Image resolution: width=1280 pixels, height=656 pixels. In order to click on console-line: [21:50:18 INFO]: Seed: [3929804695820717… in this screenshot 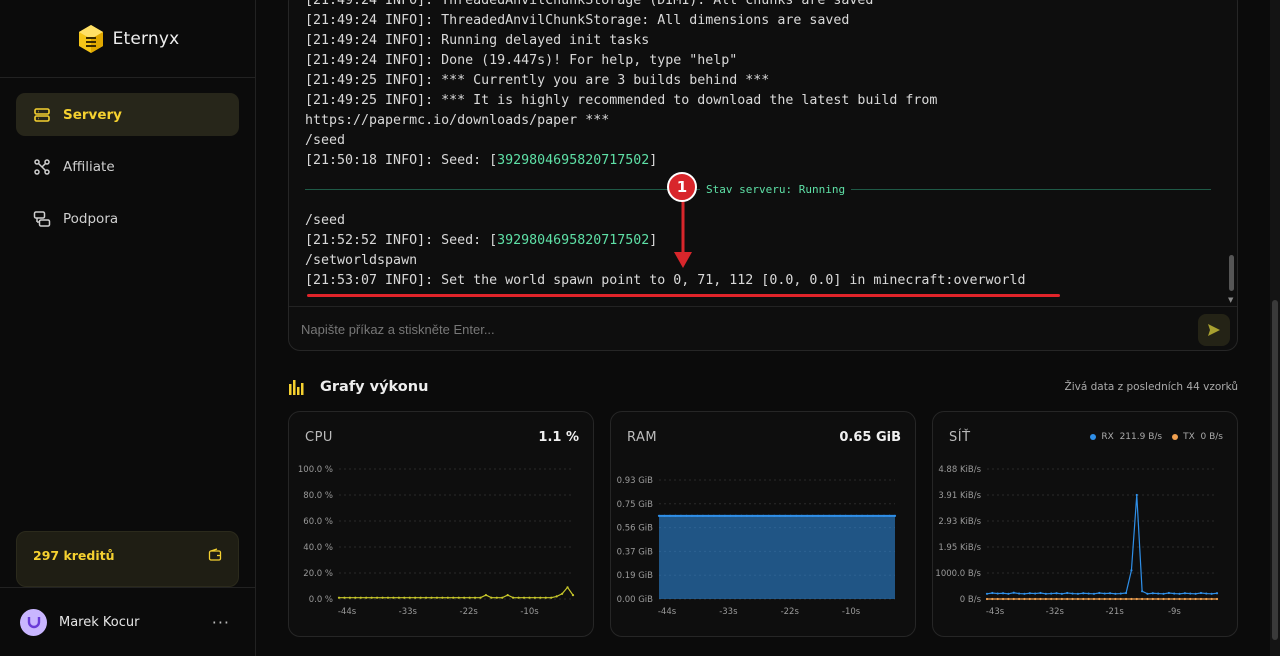, I will do `click(760, 161)`.